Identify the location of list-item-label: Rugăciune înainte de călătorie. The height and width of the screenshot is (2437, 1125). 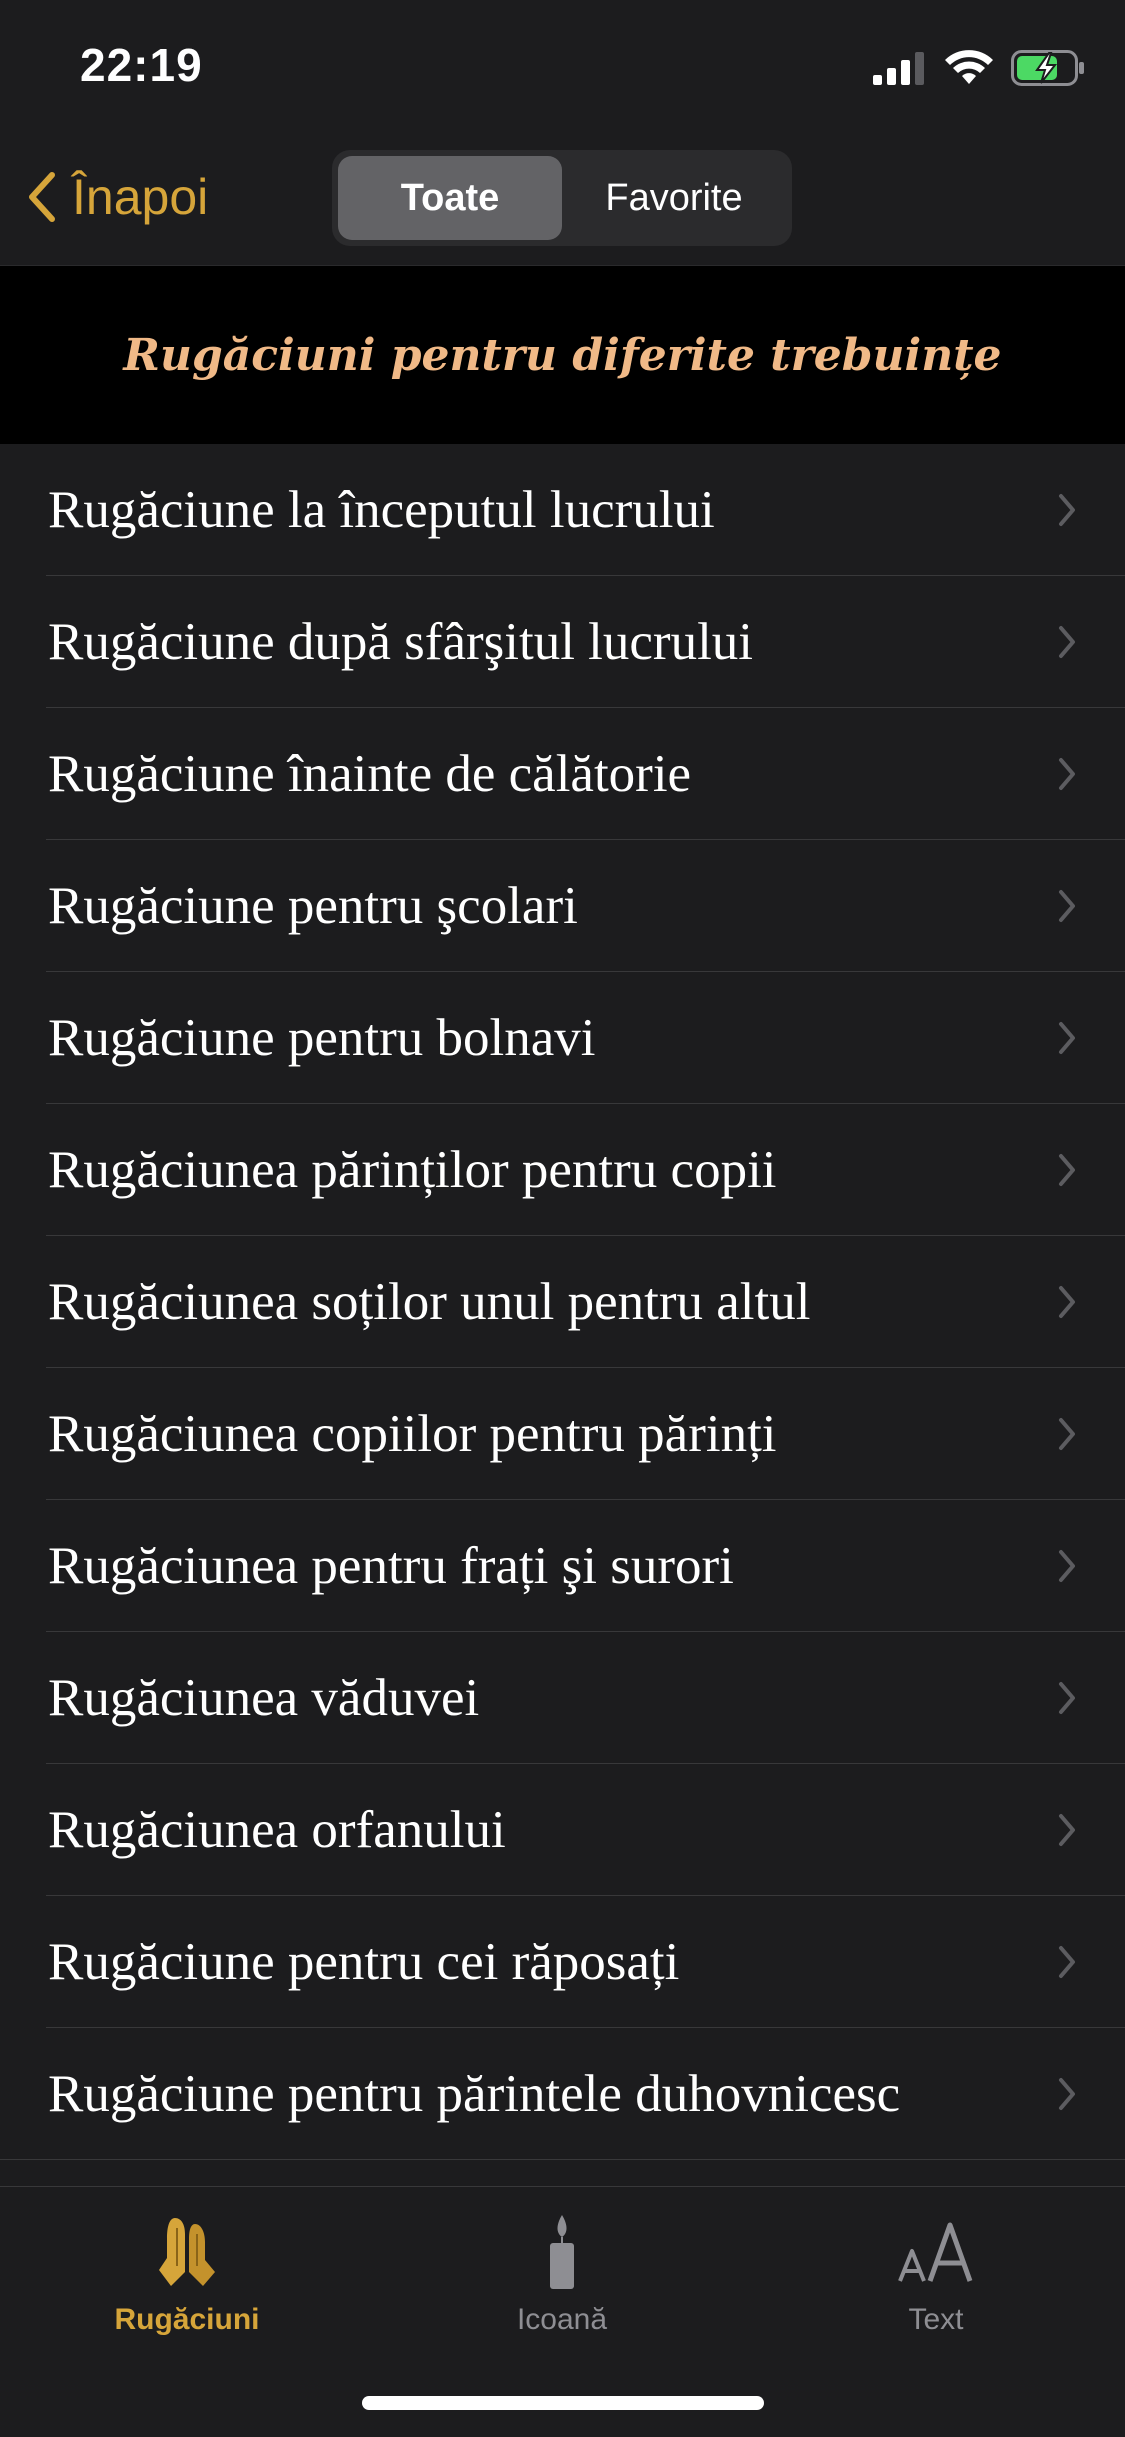
(370, 774).